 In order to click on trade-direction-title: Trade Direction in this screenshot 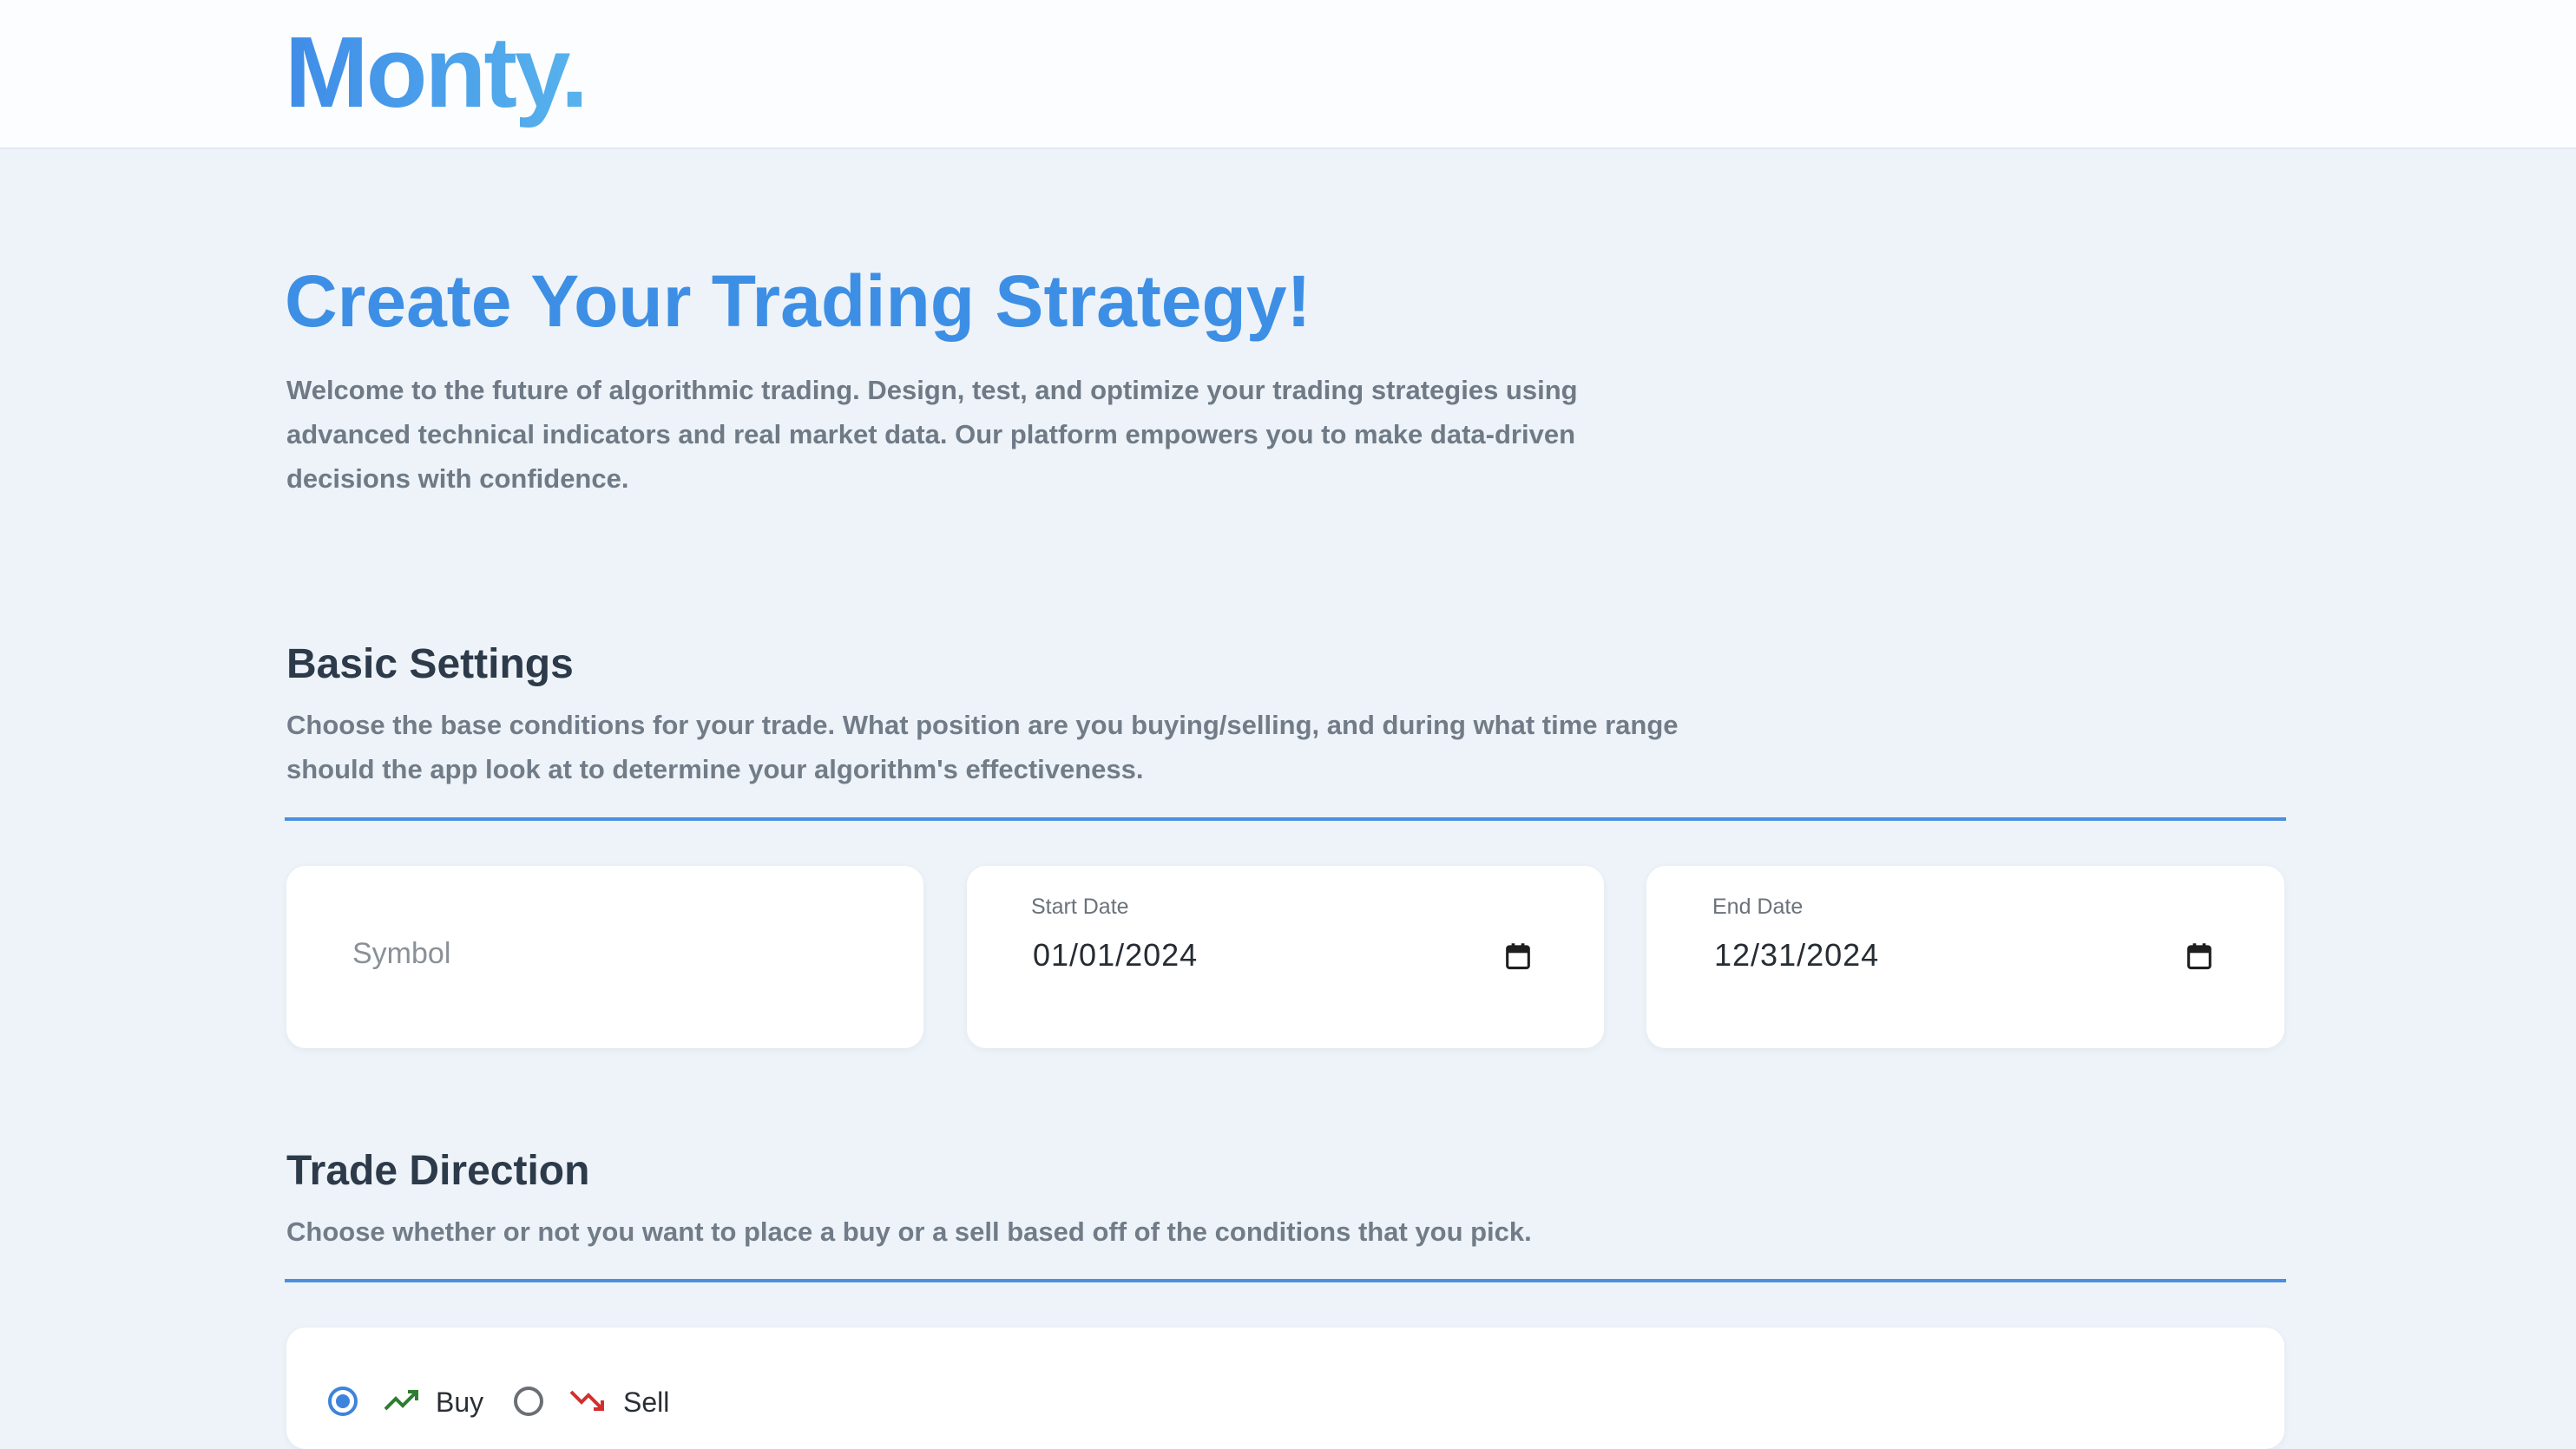, I will do `click(438, 1171)`.